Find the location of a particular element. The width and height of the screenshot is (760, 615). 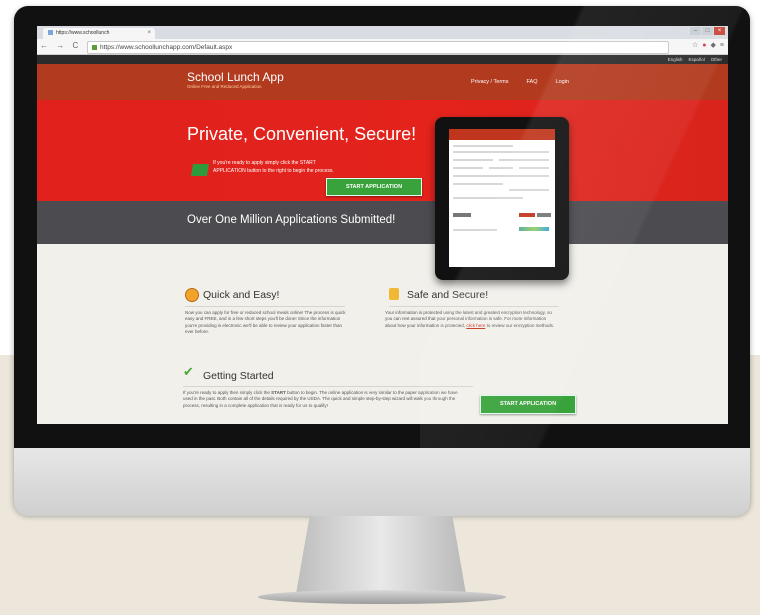

gs-text-bold: START is located at coordinates (278, 392).